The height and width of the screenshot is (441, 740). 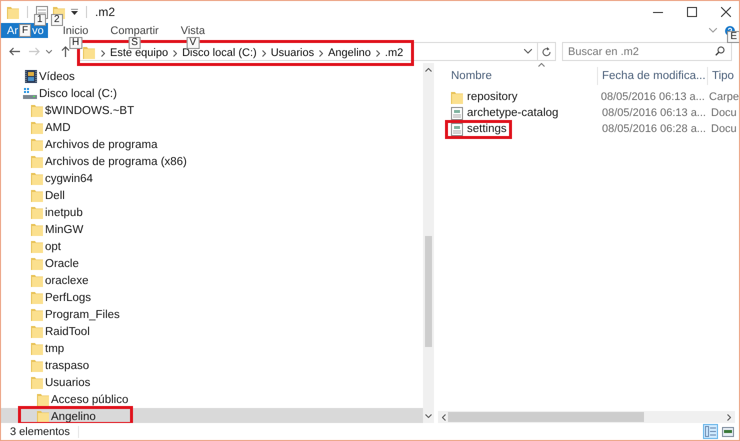 What do you see at coordinates (733, 37) in the screenshot?
I see `keytip-tooltip: E` at bounding box center [733, 37].